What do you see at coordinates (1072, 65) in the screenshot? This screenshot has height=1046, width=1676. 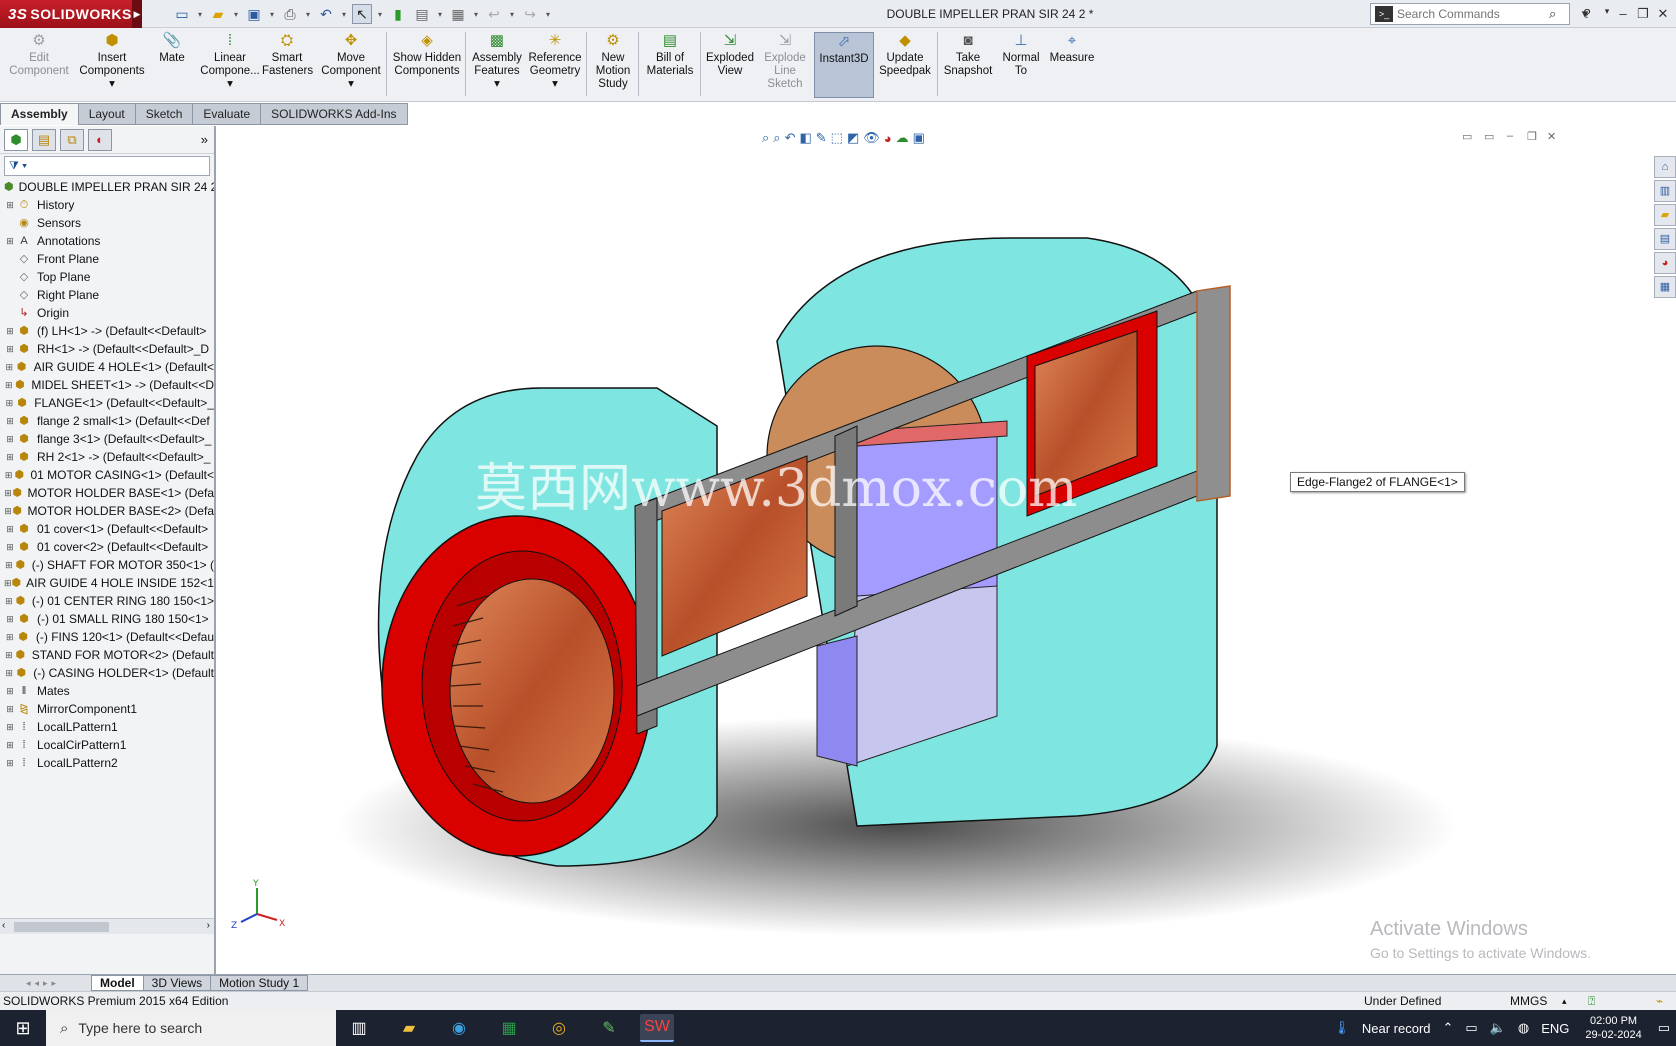 I see `measure-button: ⌖ Measure` at bounding box center [1072, 65].